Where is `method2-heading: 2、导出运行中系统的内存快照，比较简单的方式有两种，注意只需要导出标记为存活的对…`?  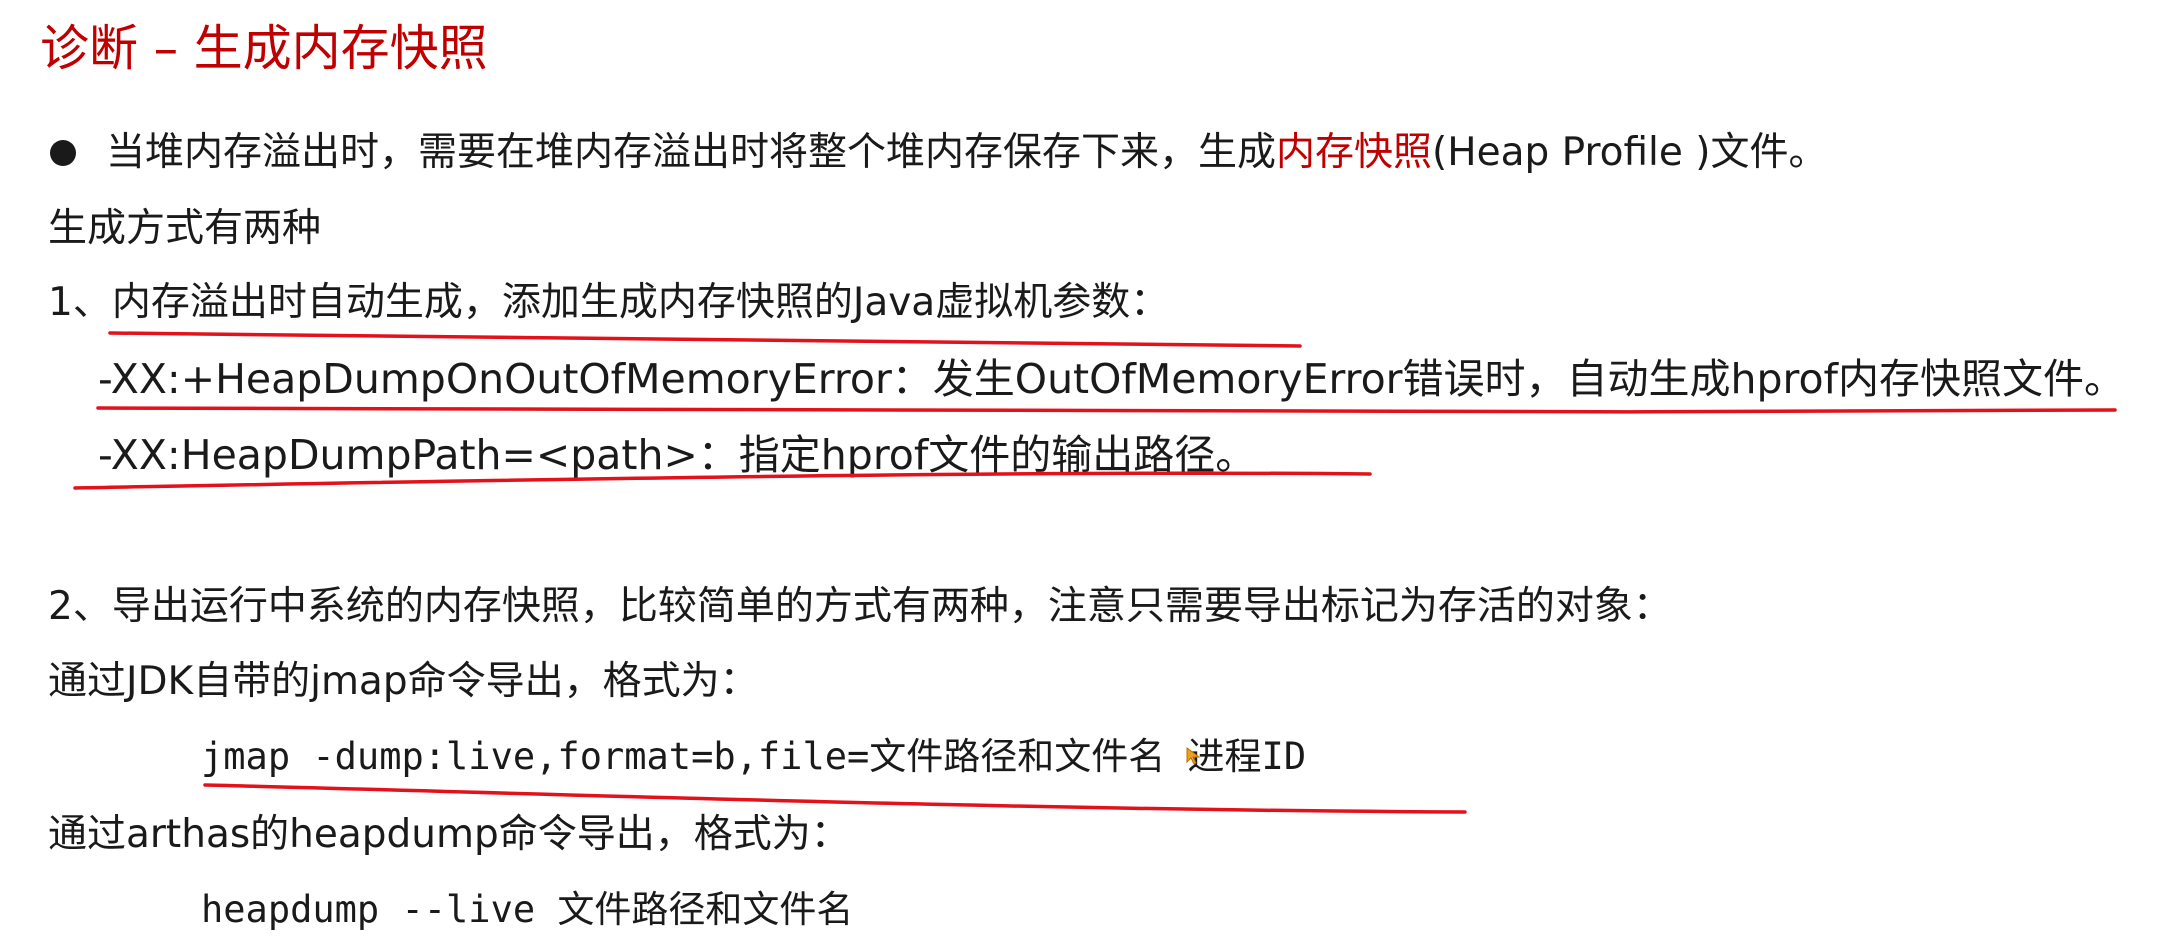
method2-heading: 2、导出运行中系统的内存快照，比较简单的方式有两种，注意只需要导出标记为存活的对… is located at coordinates (860, 606).